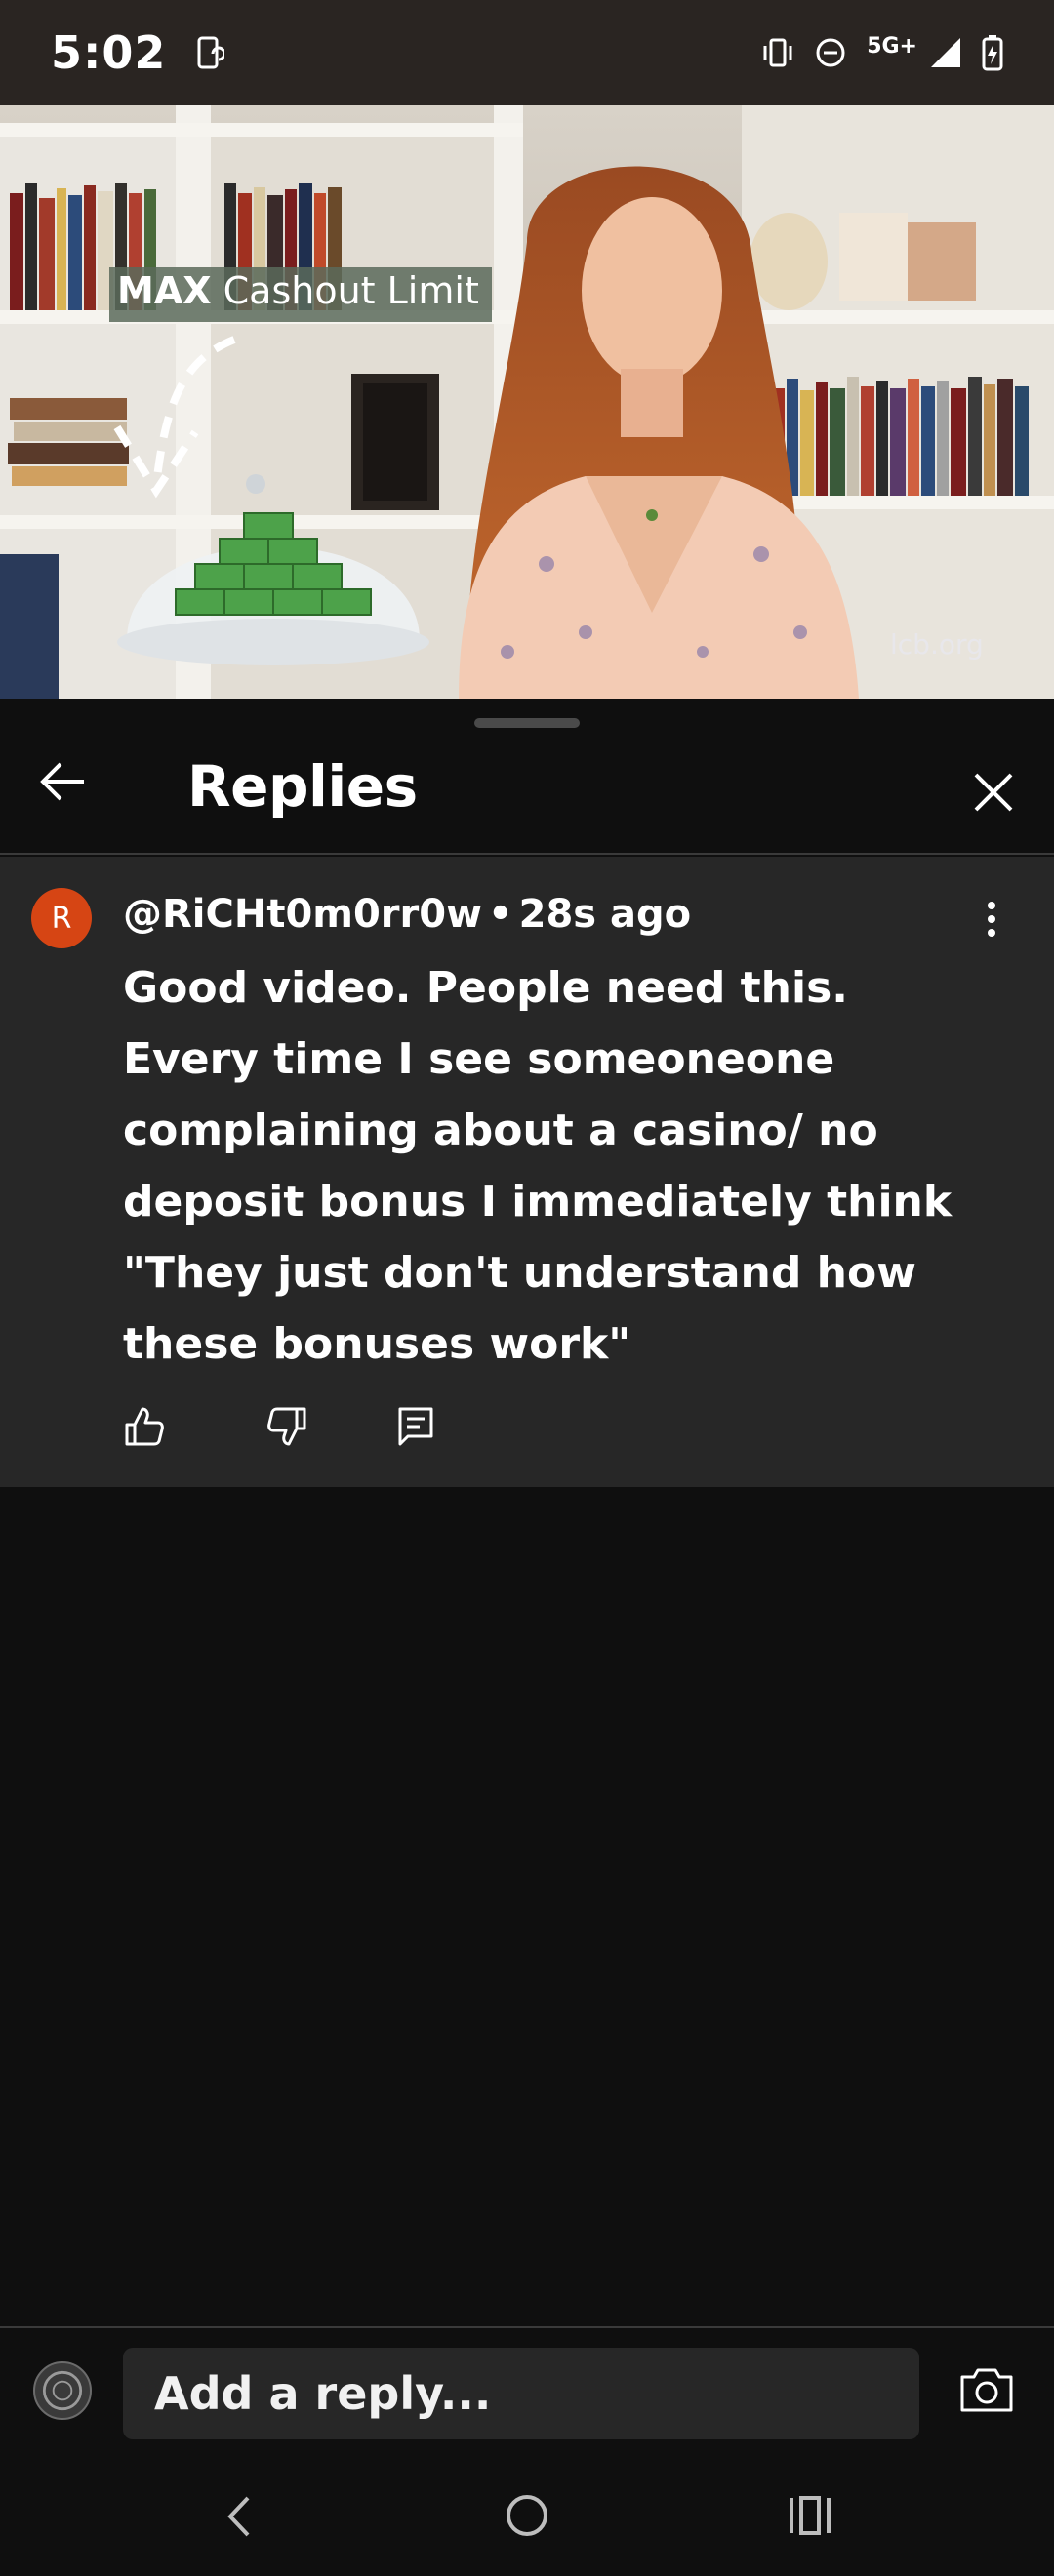 This screenshot has height=2576, width=1054. I want to click on nav-back-icon, so click(241, 2516).